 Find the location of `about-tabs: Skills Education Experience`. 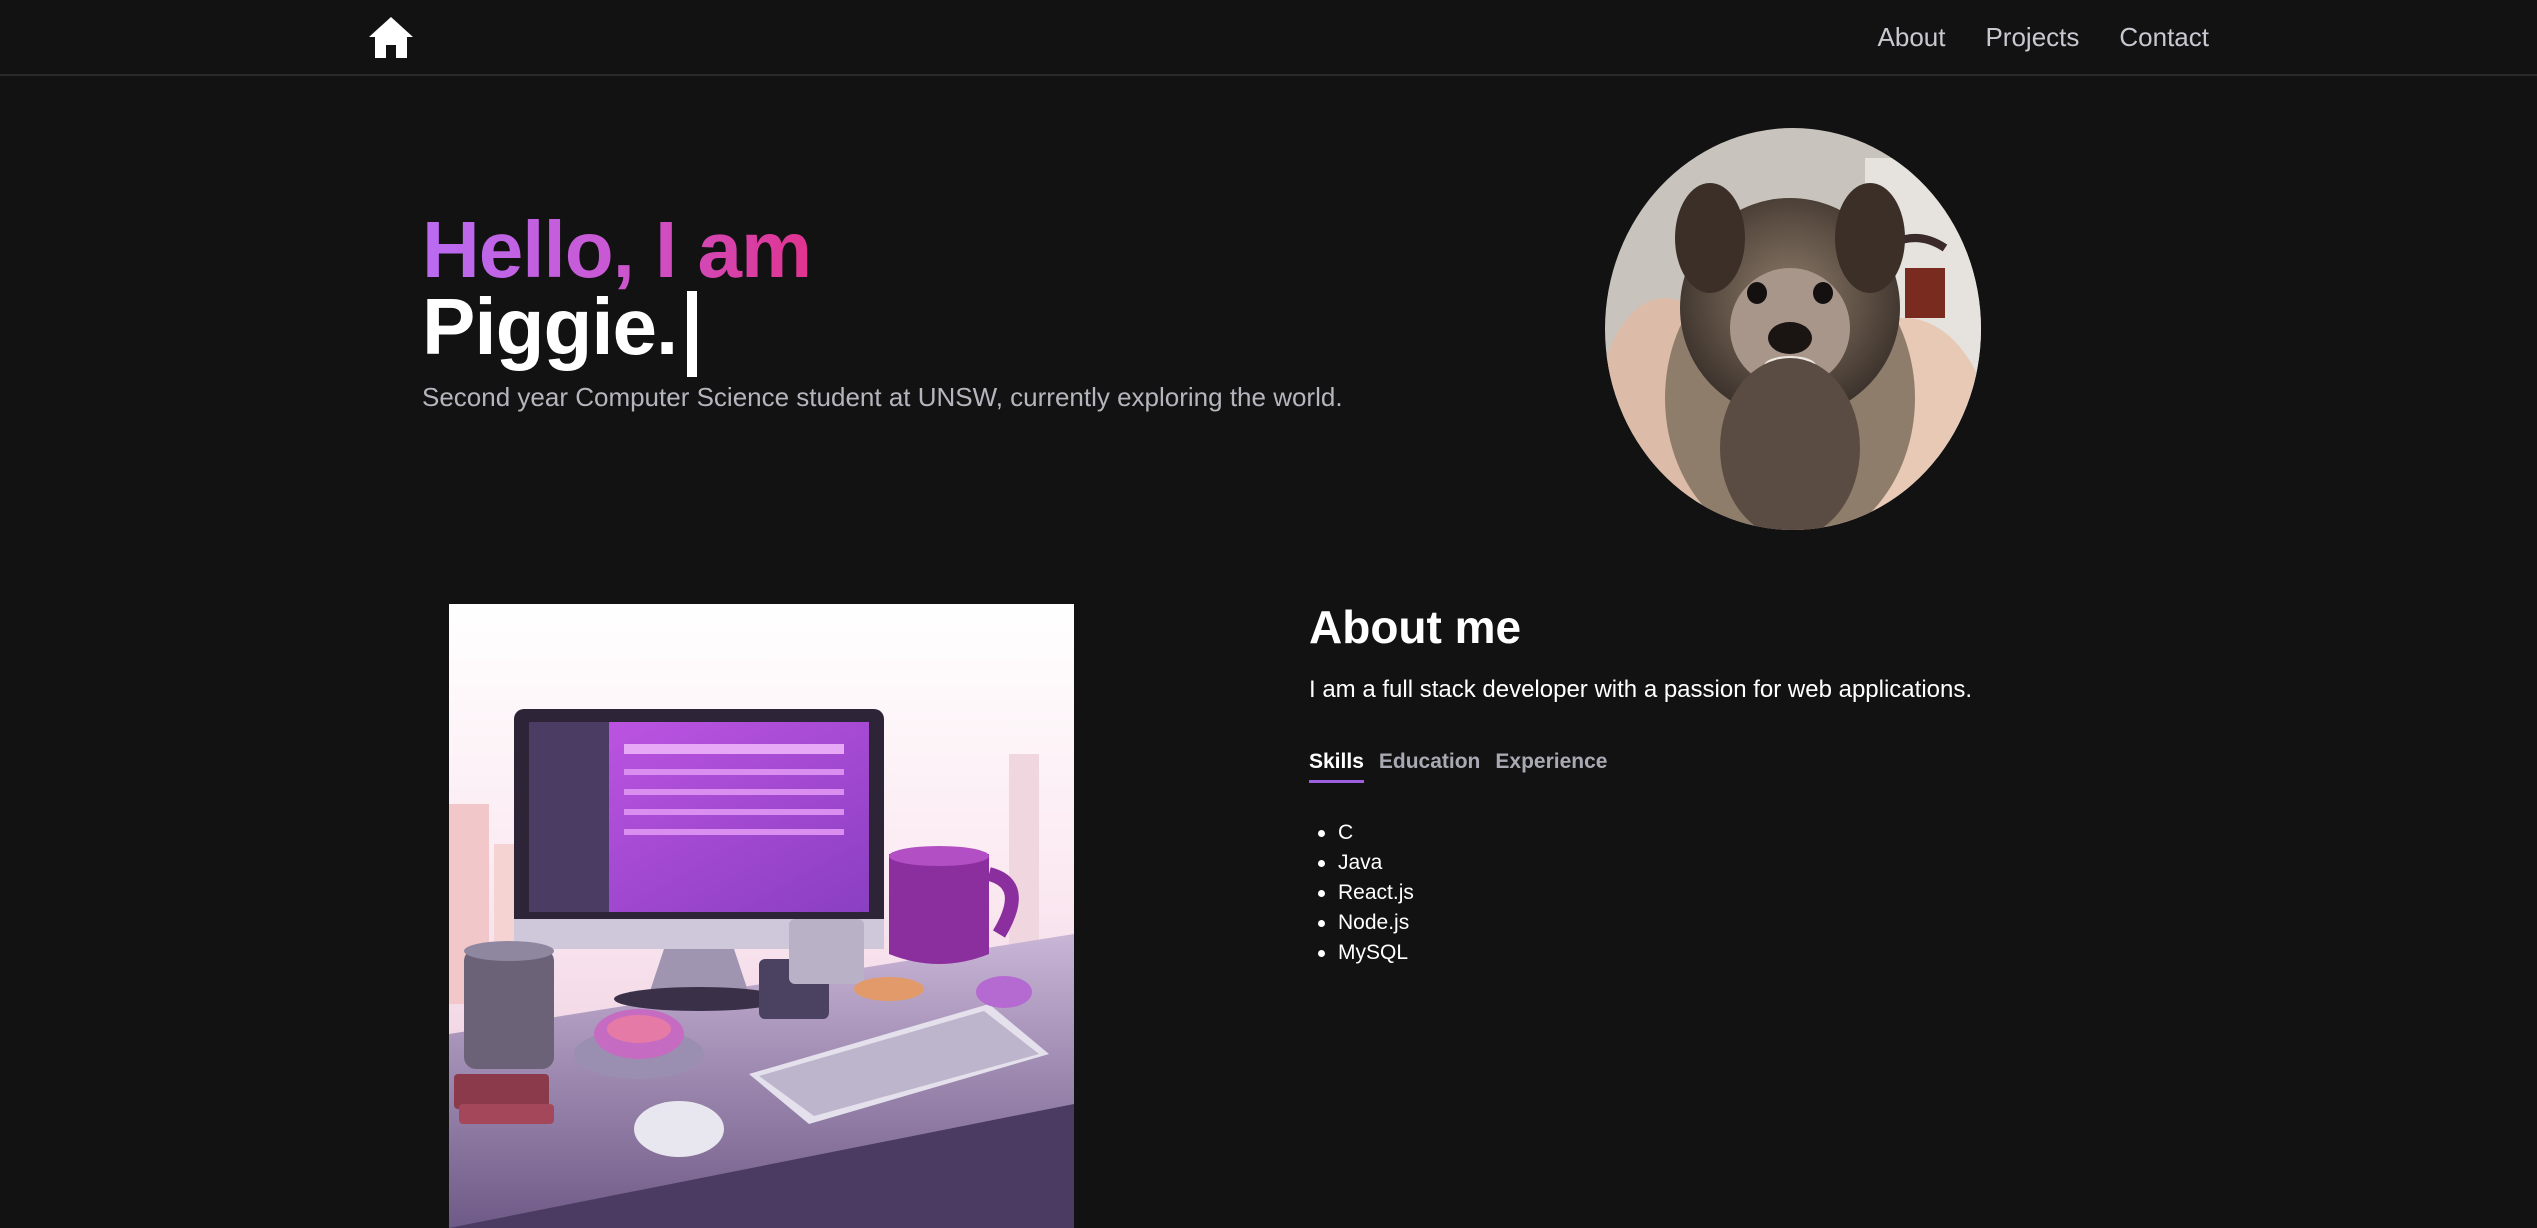

about-tabs: Skills Education Experience is located at coordinates (1458, 766).